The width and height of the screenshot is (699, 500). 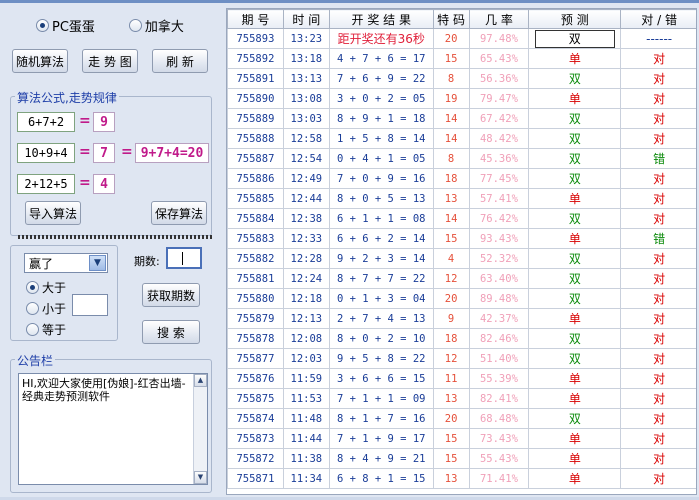 What do you see at coordinates (381, 478) in the screenshot?
I see `cell-result: 6 + 8 + 1 = 15` at bounding box center [381, 478].